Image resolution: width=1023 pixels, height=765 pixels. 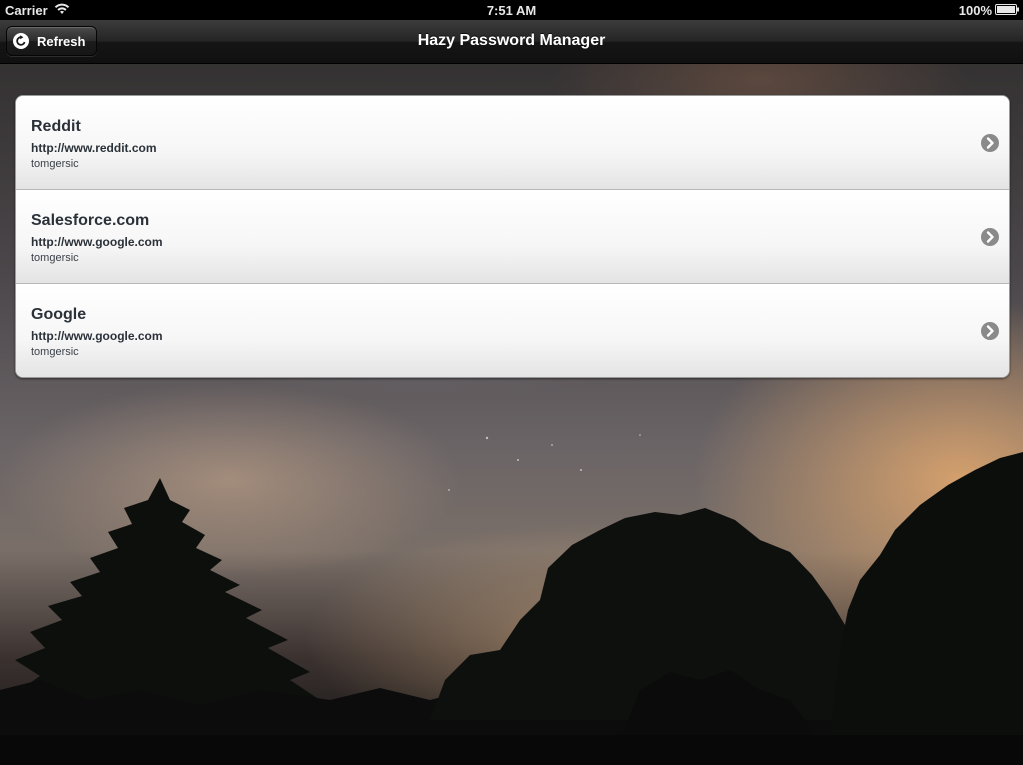 I want to click on status-time: 7:51 AM, so click(x=511, y=10).